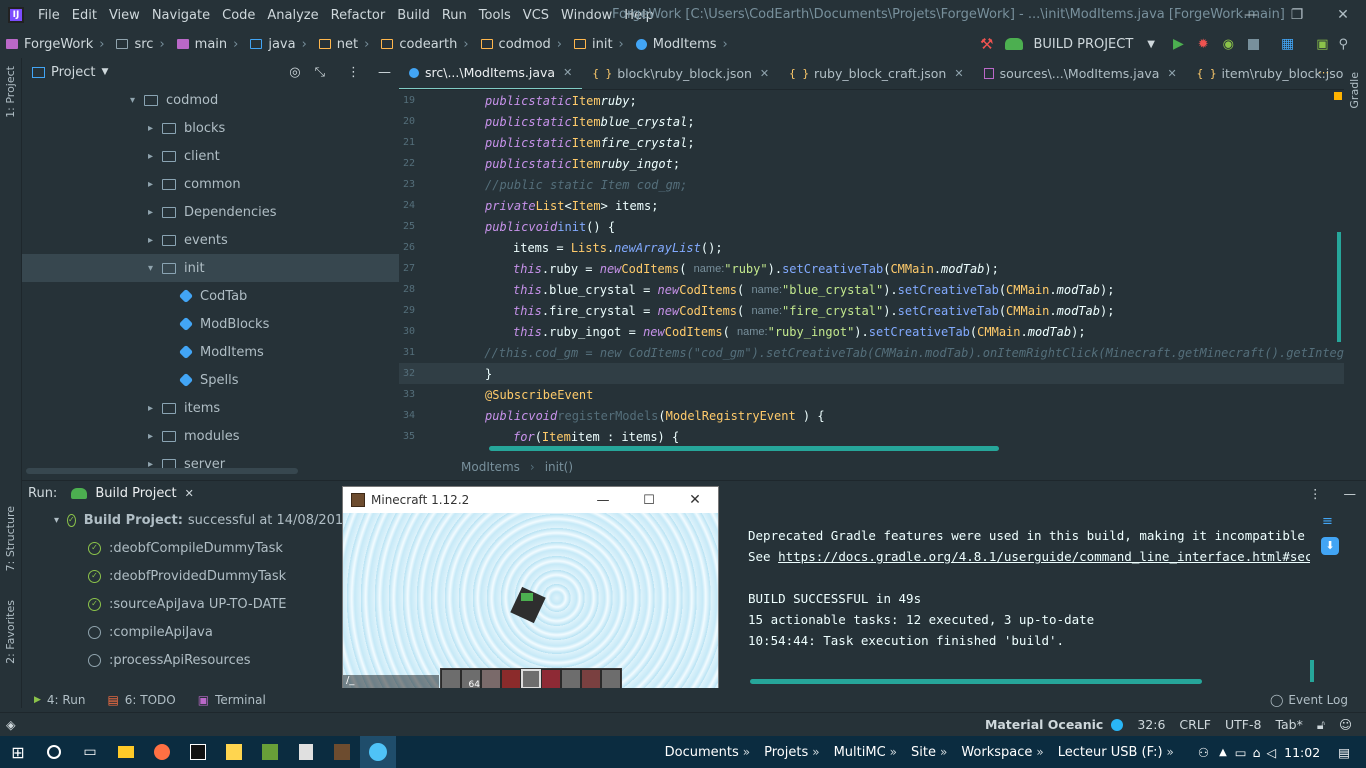  I want to click on maximize-button: ☐, so click(649, 500).